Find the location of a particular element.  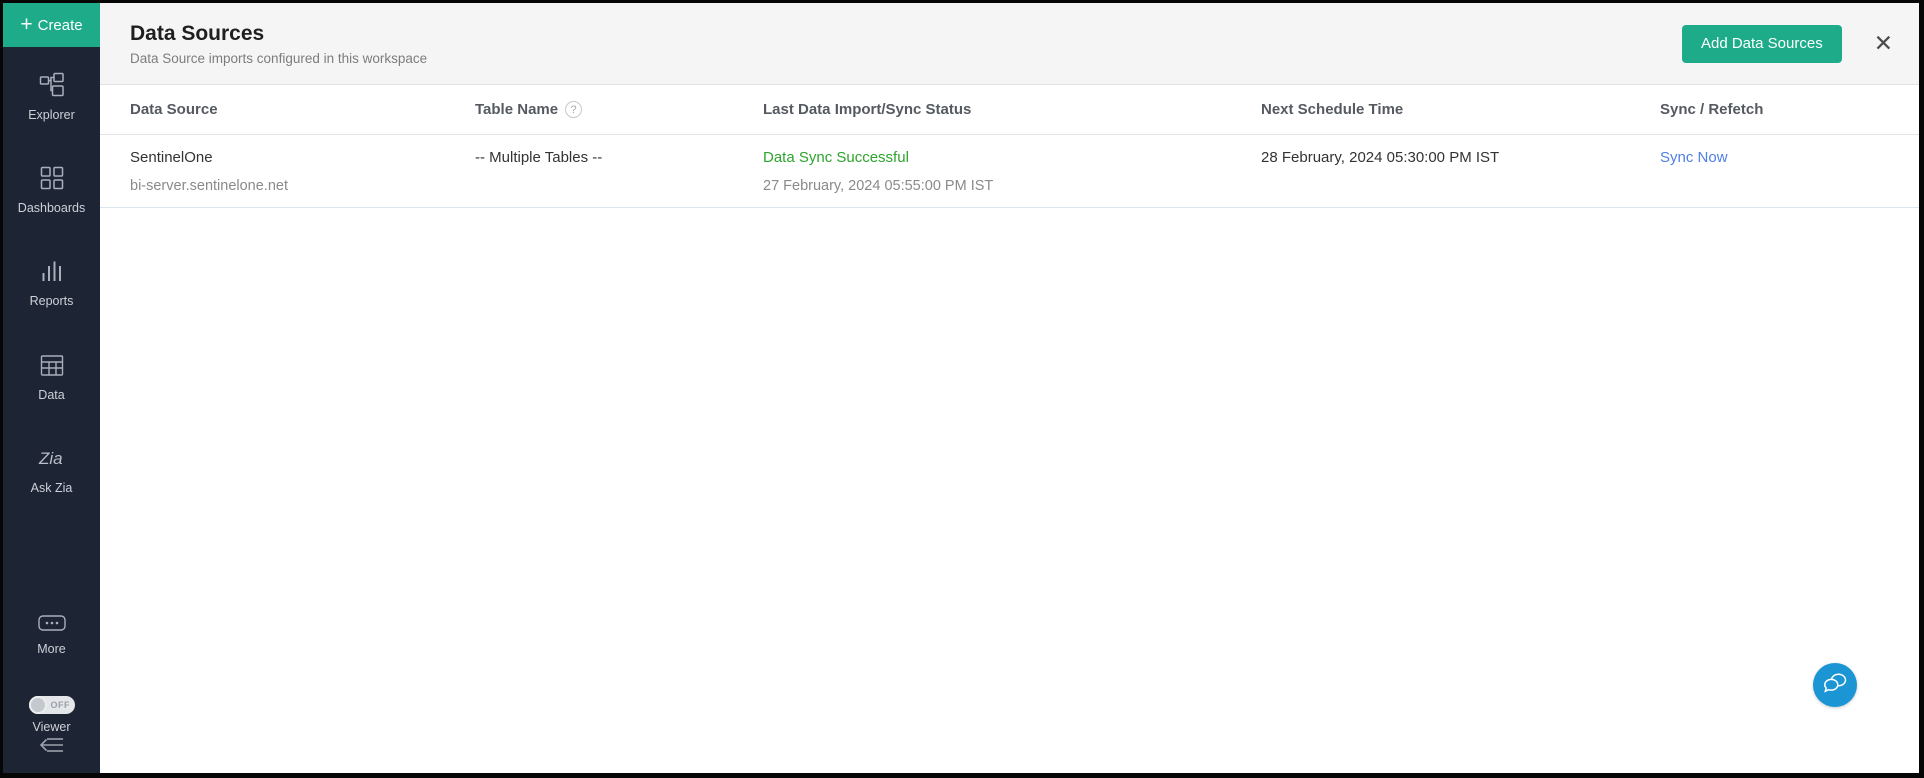

data-source-server: bi-server.sentinelone.net is located at coordinates (209, 186).